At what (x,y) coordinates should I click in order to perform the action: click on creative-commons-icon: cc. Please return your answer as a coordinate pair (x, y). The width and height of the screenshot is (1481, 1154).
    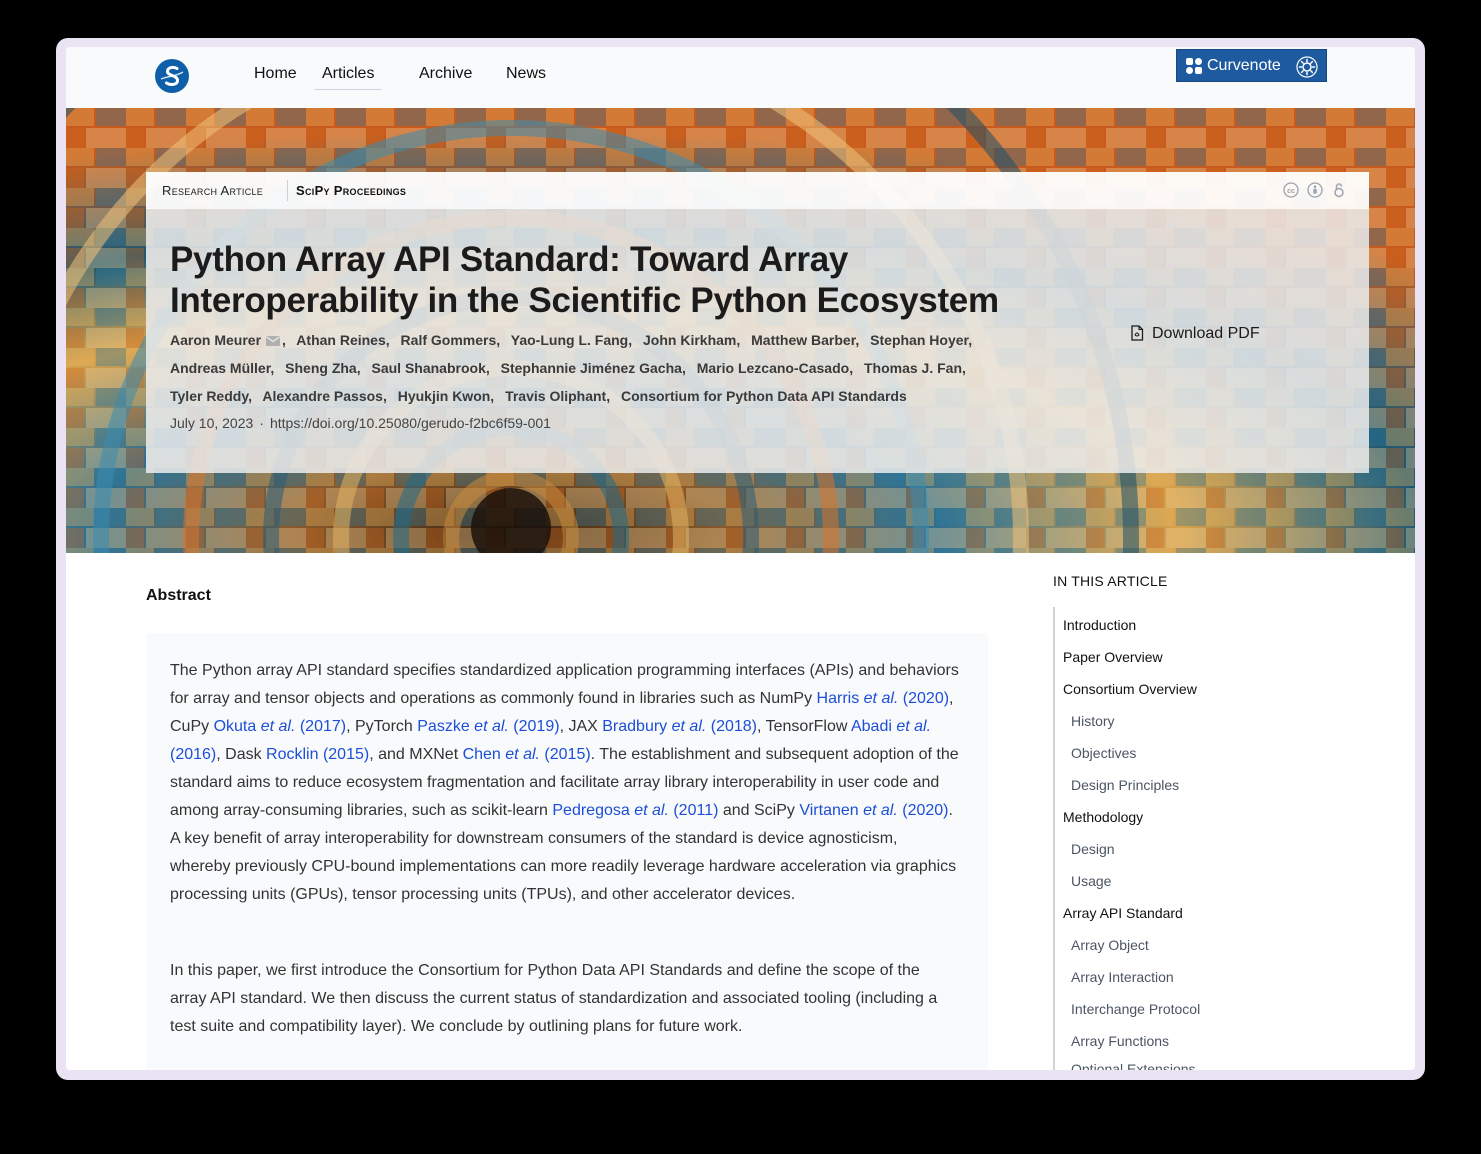
    Looking at the image, I should click on (1291, 190).